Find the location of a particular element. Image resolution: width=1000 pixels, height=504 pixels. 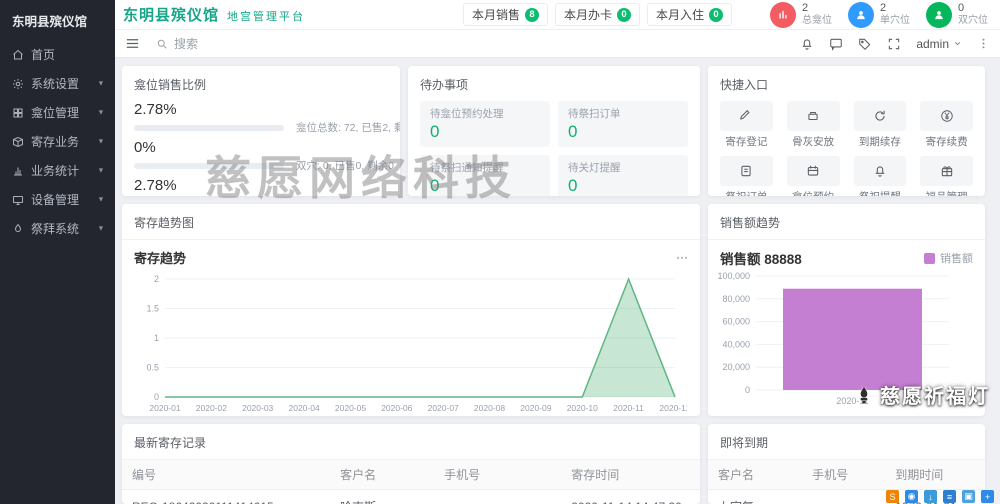

svg-text: 2020-06 is located at coordinates (396, 408).